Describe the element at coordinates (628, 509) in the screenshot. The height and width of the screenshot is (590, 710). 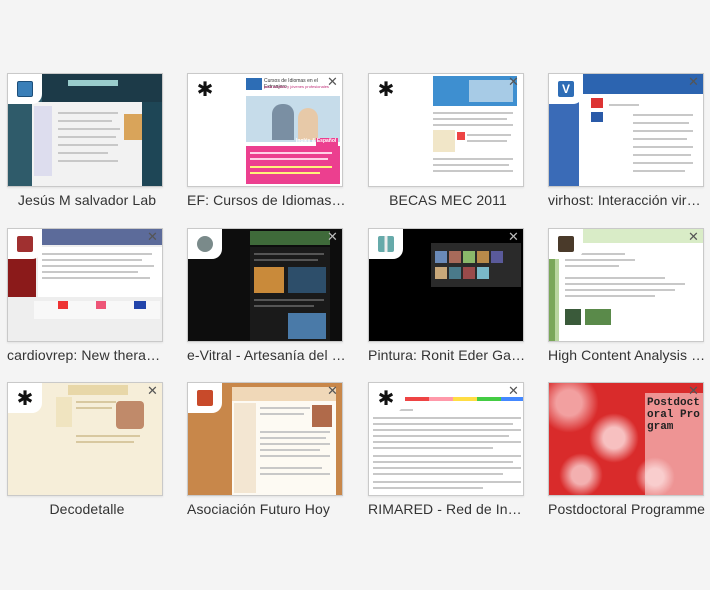
I see `tile-title: Postdoctoral Programme` at that location.